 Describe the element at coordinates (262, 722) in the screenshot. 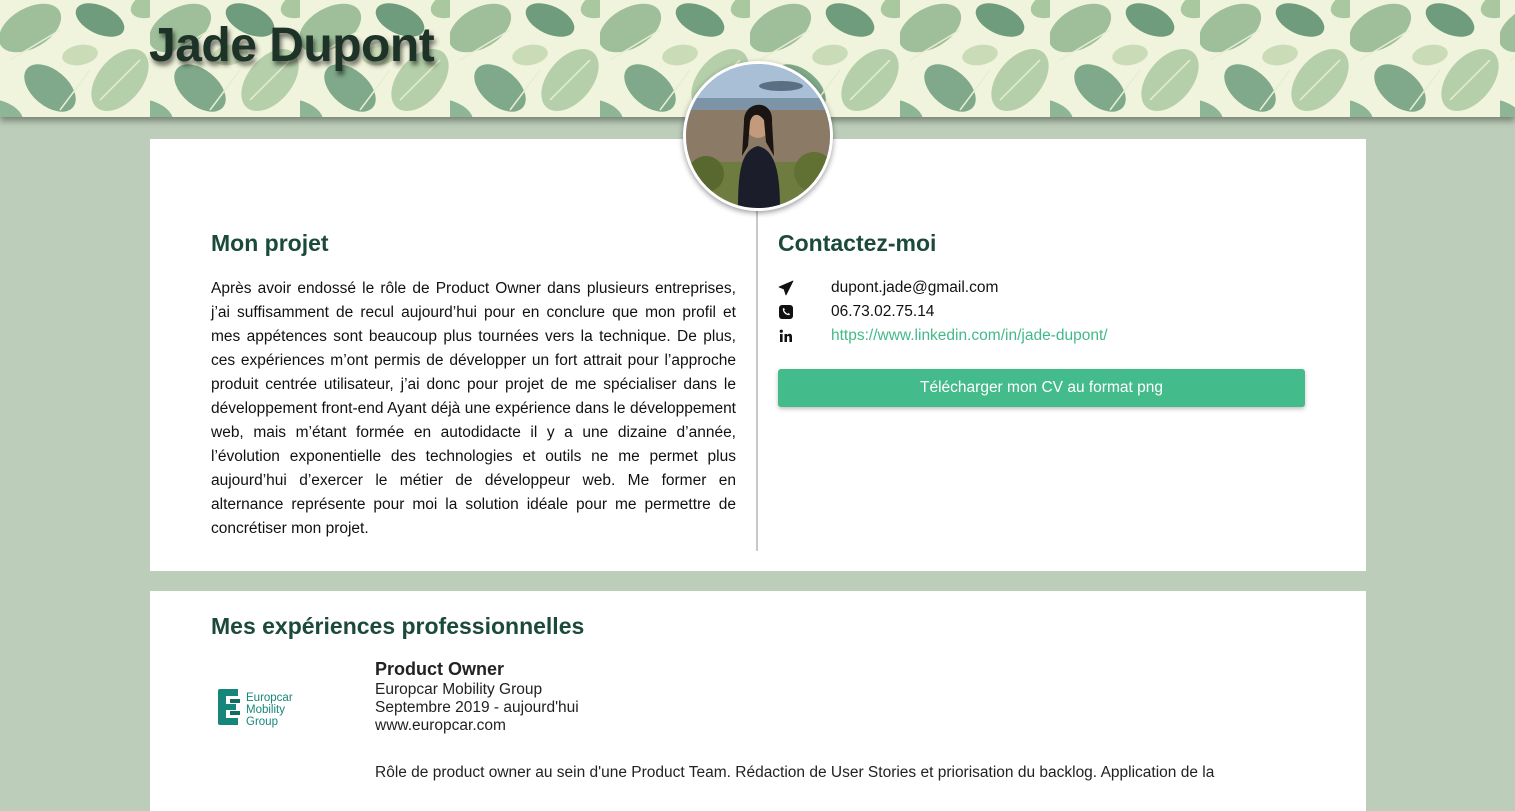

I see `svg-text: Group` at that location.